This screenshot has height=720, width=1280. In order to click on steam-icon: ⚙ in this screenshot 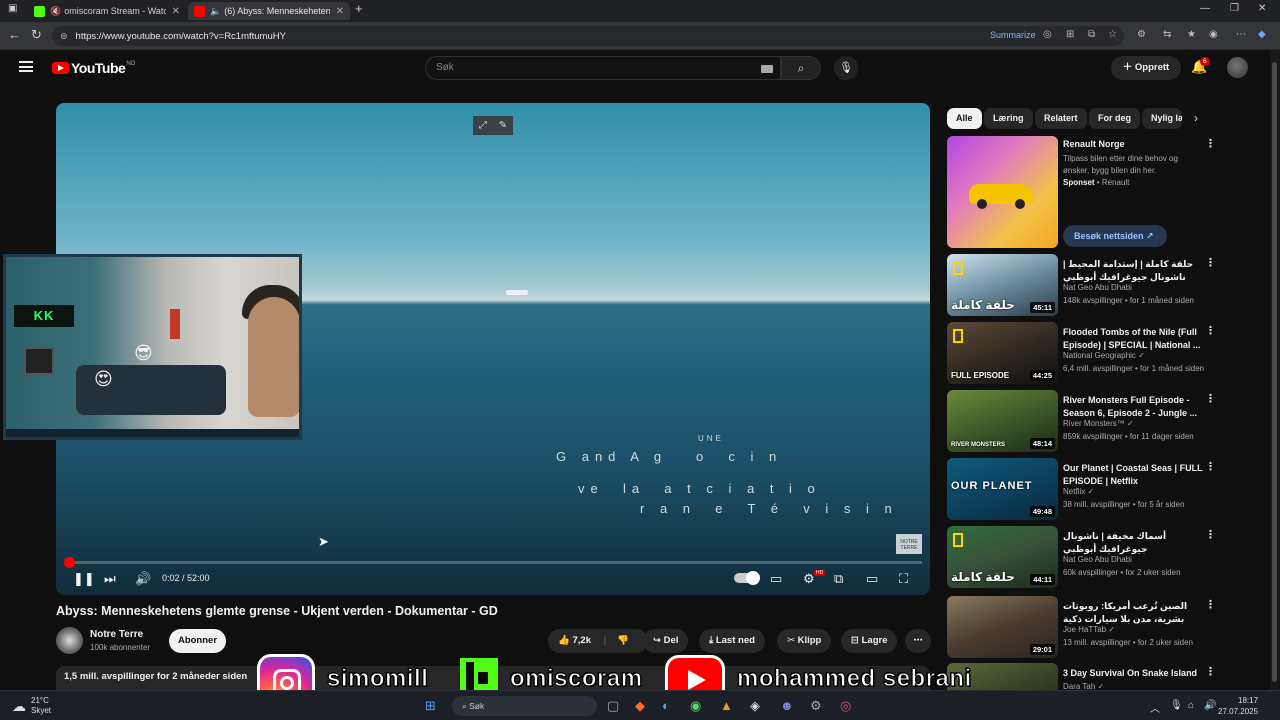, I will do `click(816, 706)`.